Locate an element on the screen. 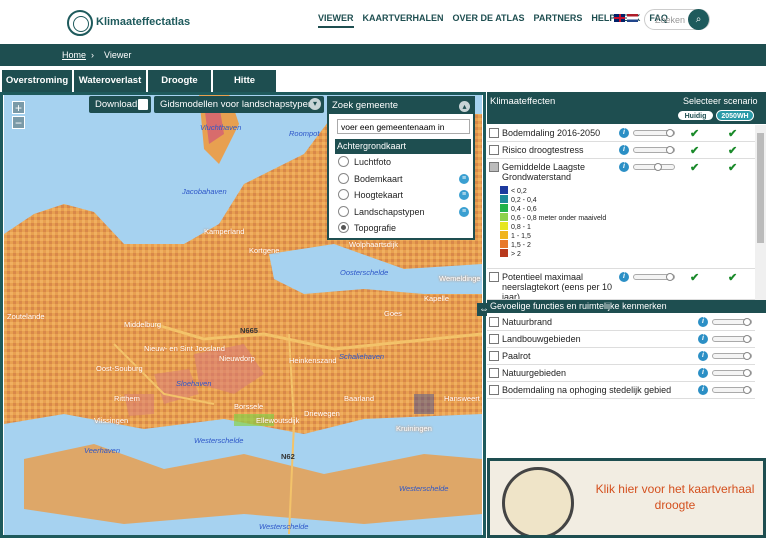 Image resolution: width=766 pixels, height=538 pixels. download-button: Download is located at coordinates (120, 104).